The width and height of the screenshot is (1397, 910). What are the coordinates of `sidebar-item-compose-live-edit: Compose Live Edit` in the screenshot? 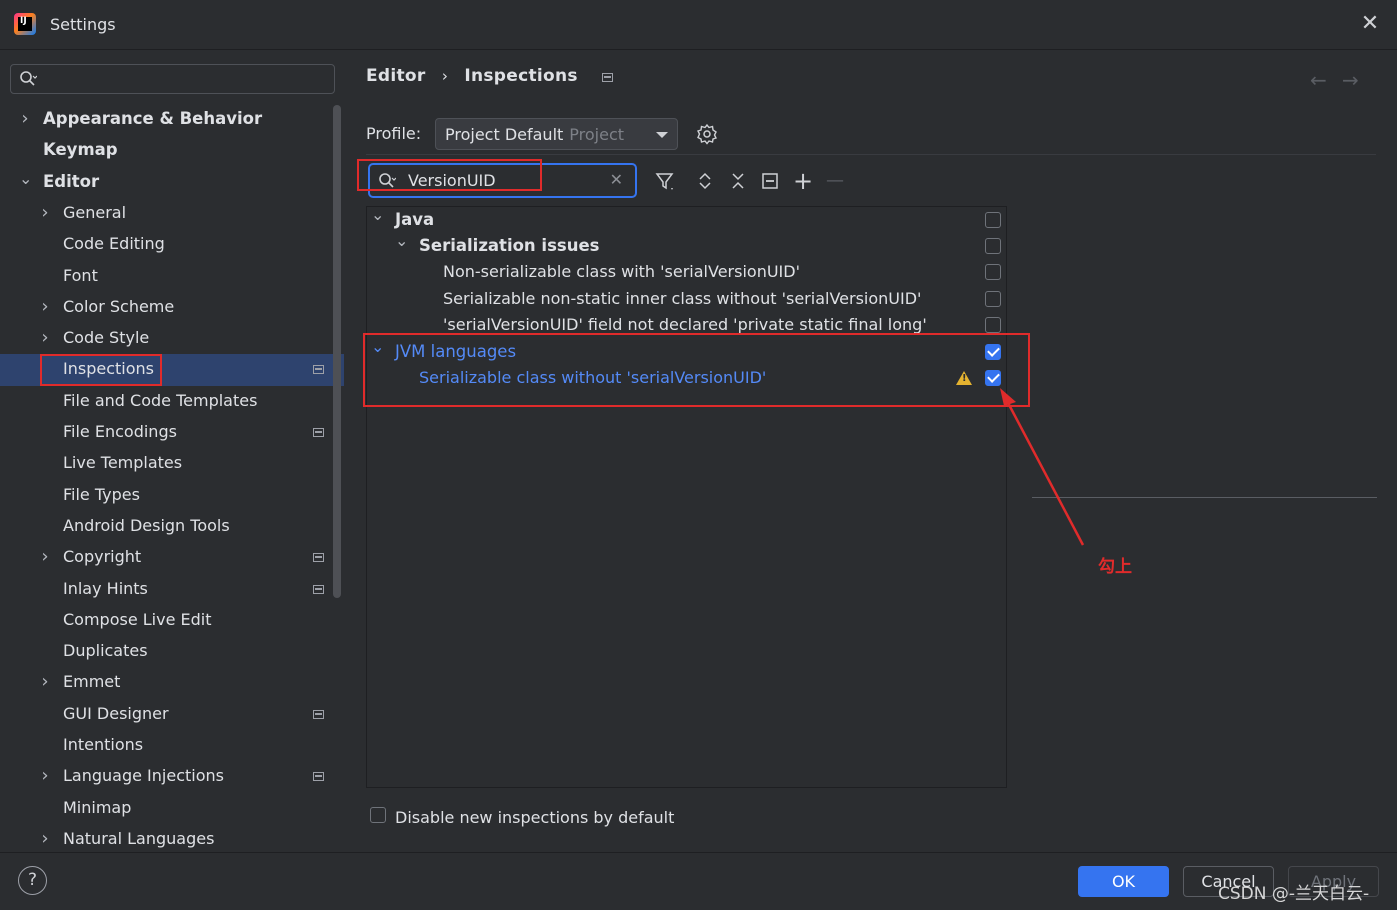 It's located at (137, 620).